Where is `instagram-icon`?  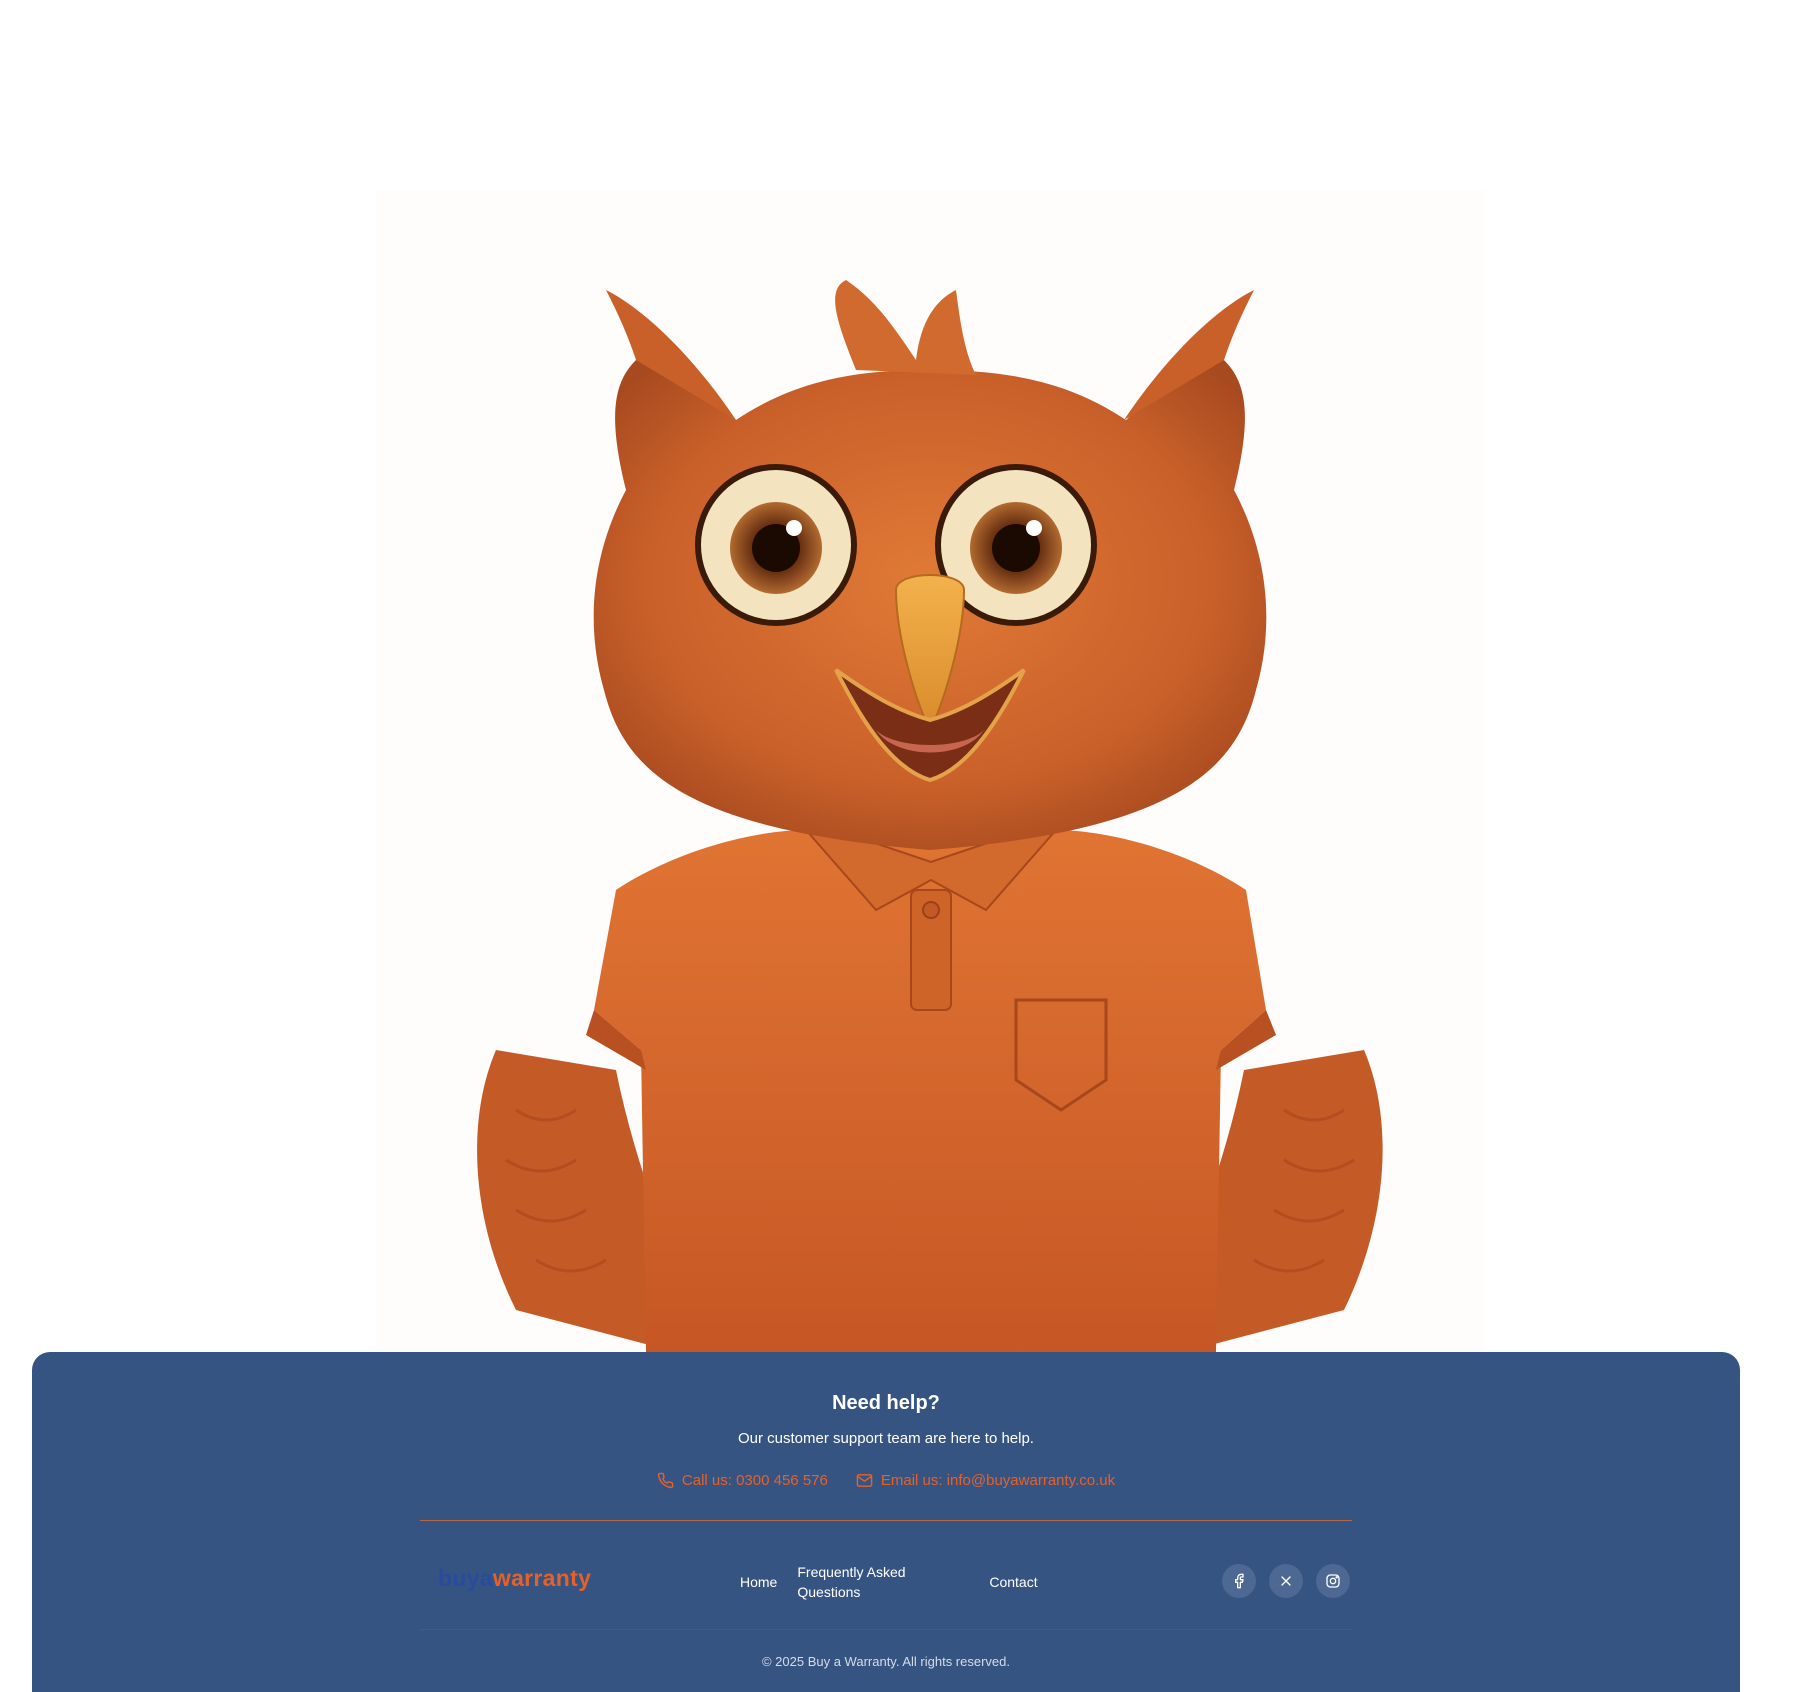
instagram-icon is located at coordinates (1333, 1581).